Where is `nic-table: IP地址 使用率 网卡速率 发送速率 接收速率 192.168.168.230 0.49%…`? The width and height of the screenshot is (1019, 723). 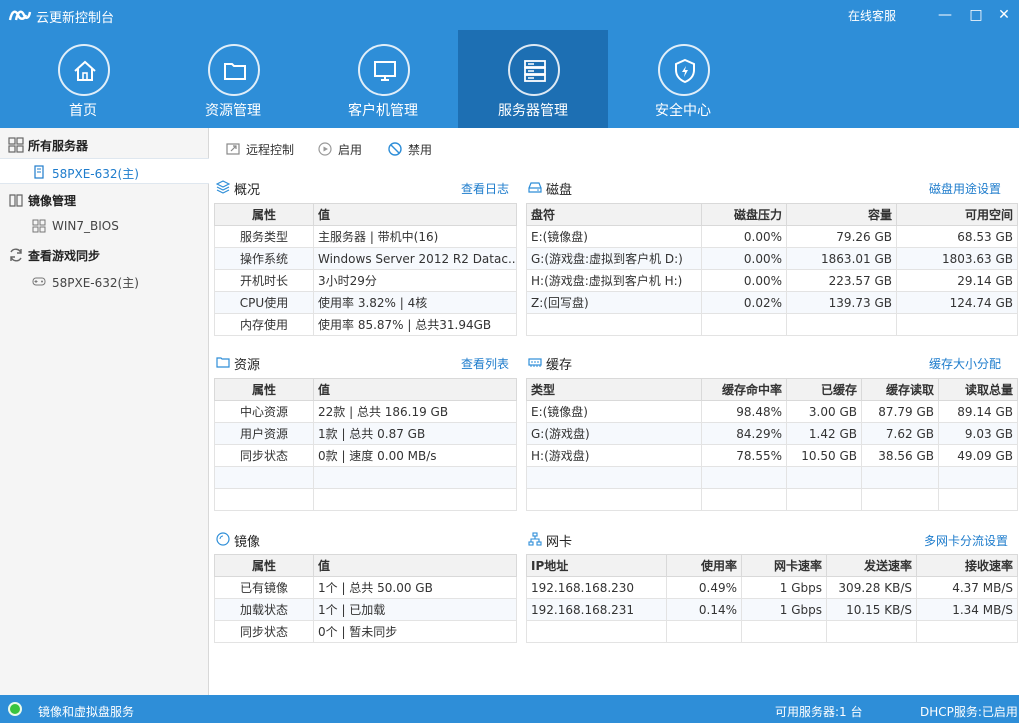
nic-table: IP地址 使用率 网卡速率 发送速率 接收速率 192.168.168.230 0.49%… is located at coordinates (772, 598).